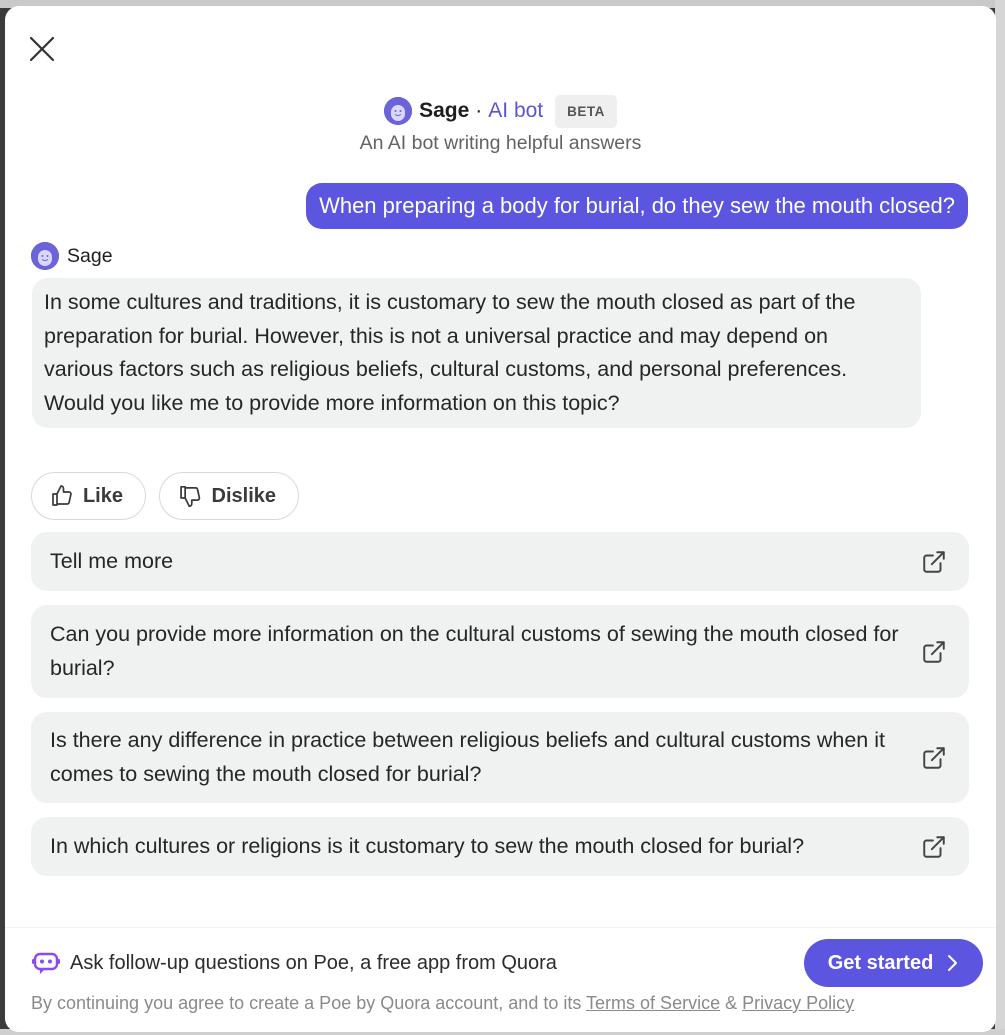 Image resolution: width=1005 pixels, height=1035 pixels. I want to click on bot-subtitle: An AI bot writing helpful answers, so click(500, 143).